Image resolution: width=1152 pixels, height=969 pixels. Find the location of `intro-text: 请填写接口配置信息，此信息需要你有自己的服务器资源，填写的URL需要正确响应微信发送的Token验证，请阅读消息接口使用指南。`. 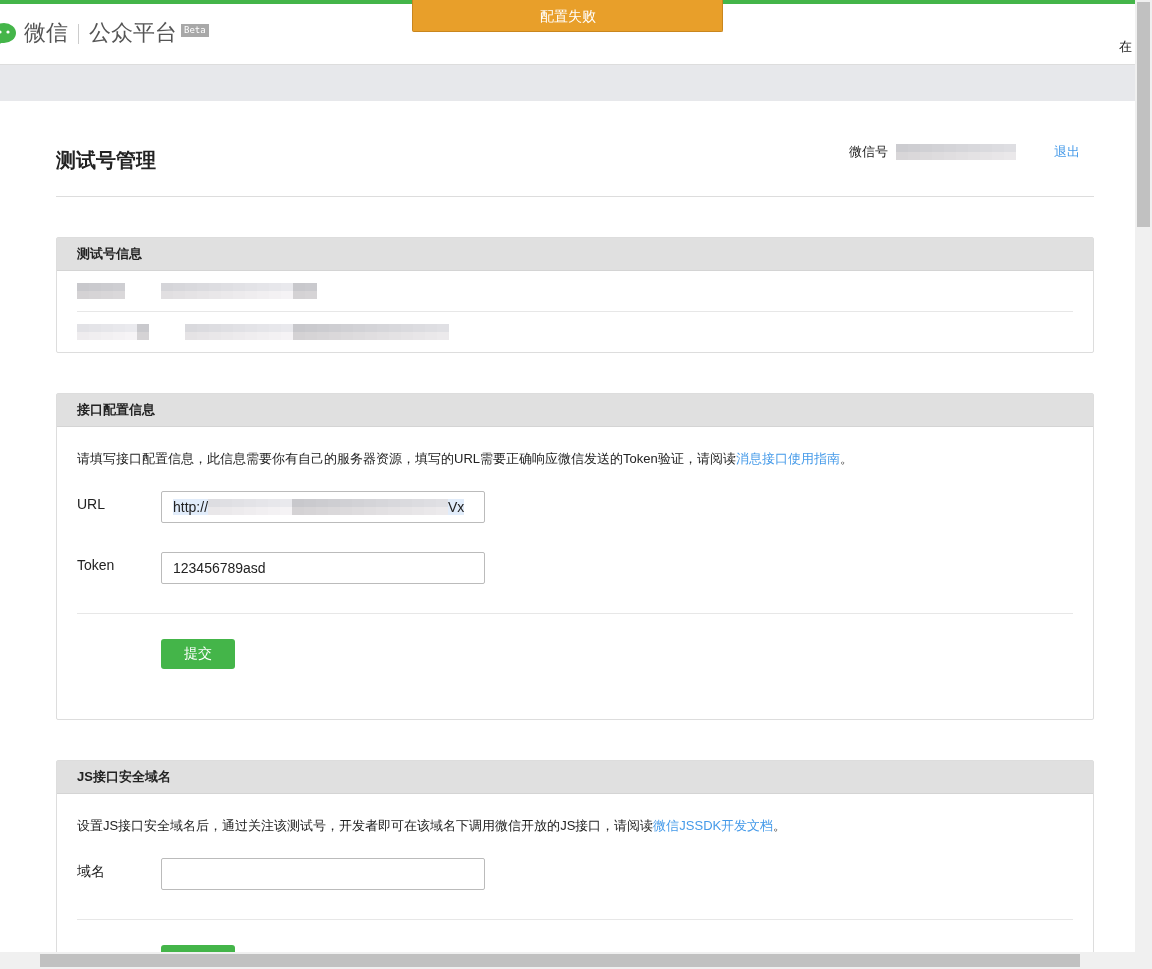

intro-text: 请填写接口配置信息，此信息需要你有自己的服务器资源，填写的URL需要正确响应微信发送的Token验证，请阅读消息接口使用指南。 is located at coordinates (465, 459).